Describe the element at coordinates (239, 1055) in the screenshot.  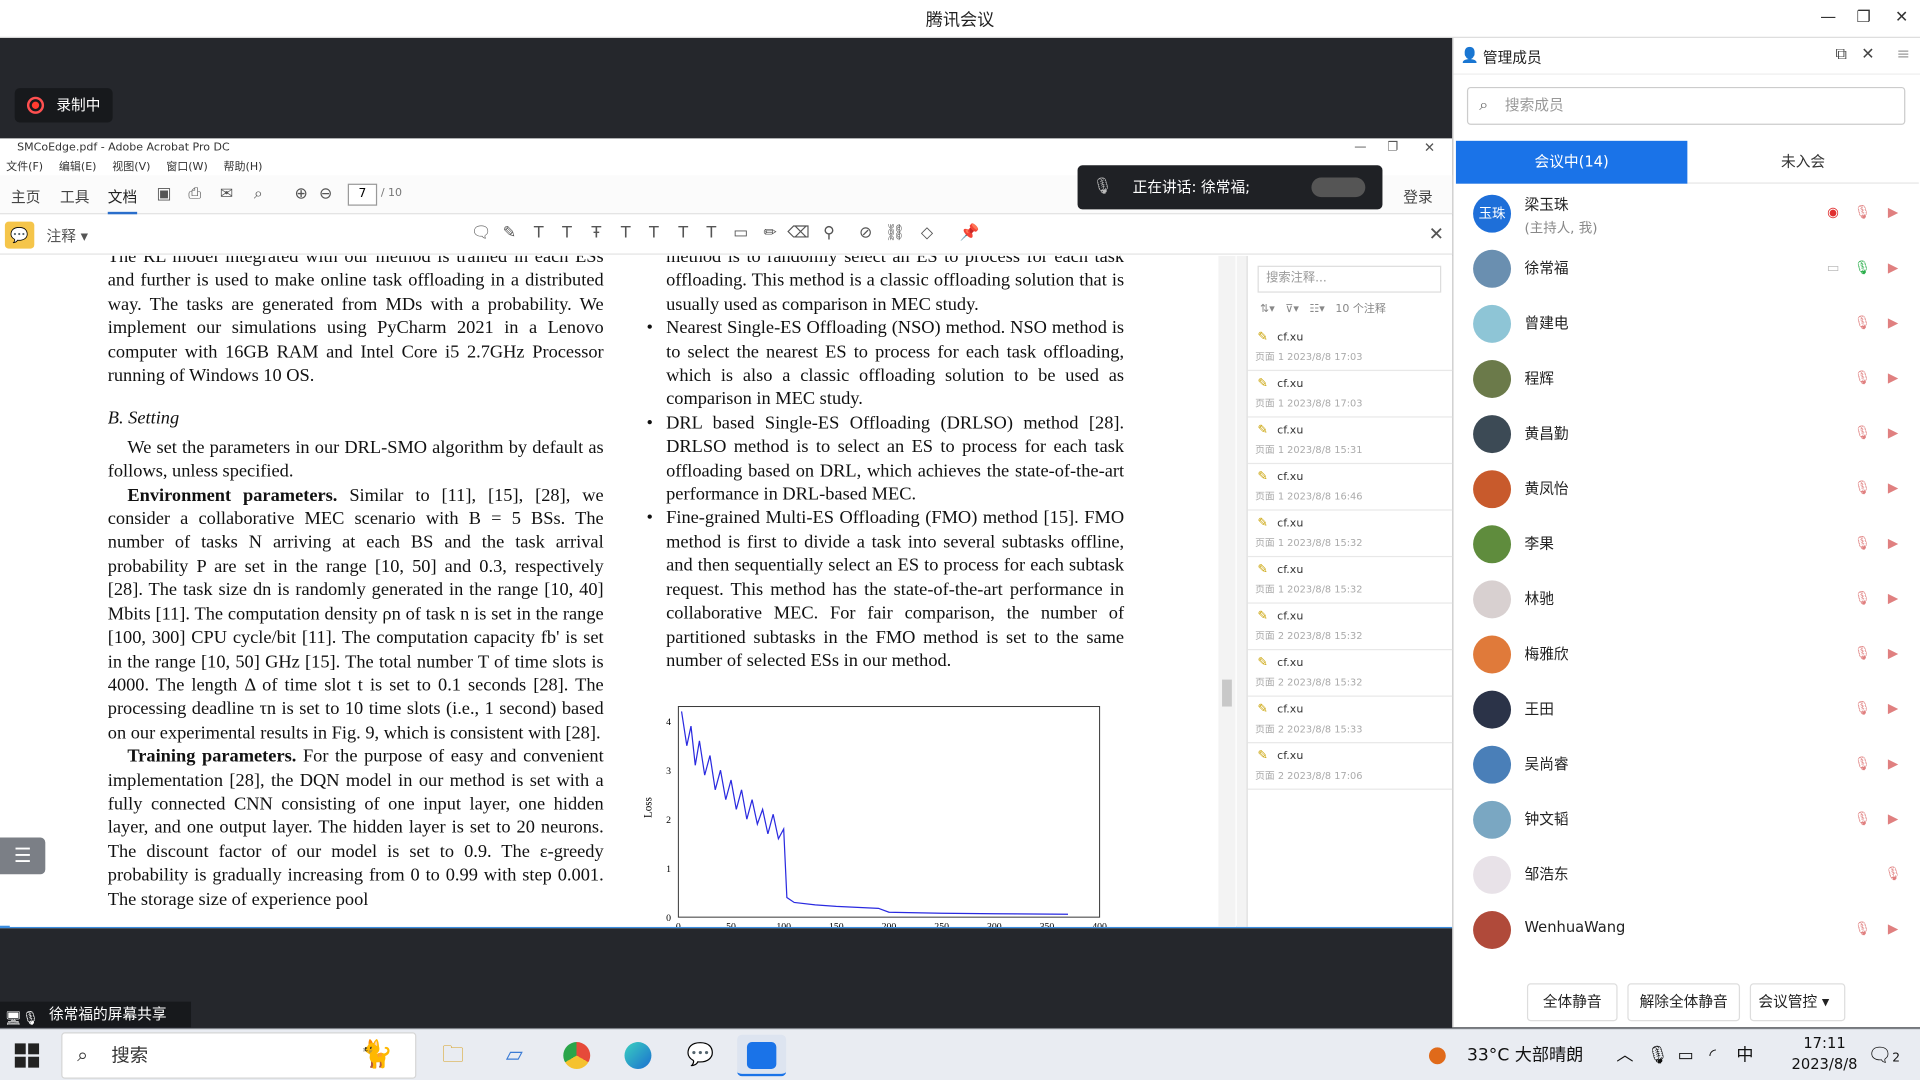
I see `taskbar-search: ⌕ 搜索 🐈` at that location.